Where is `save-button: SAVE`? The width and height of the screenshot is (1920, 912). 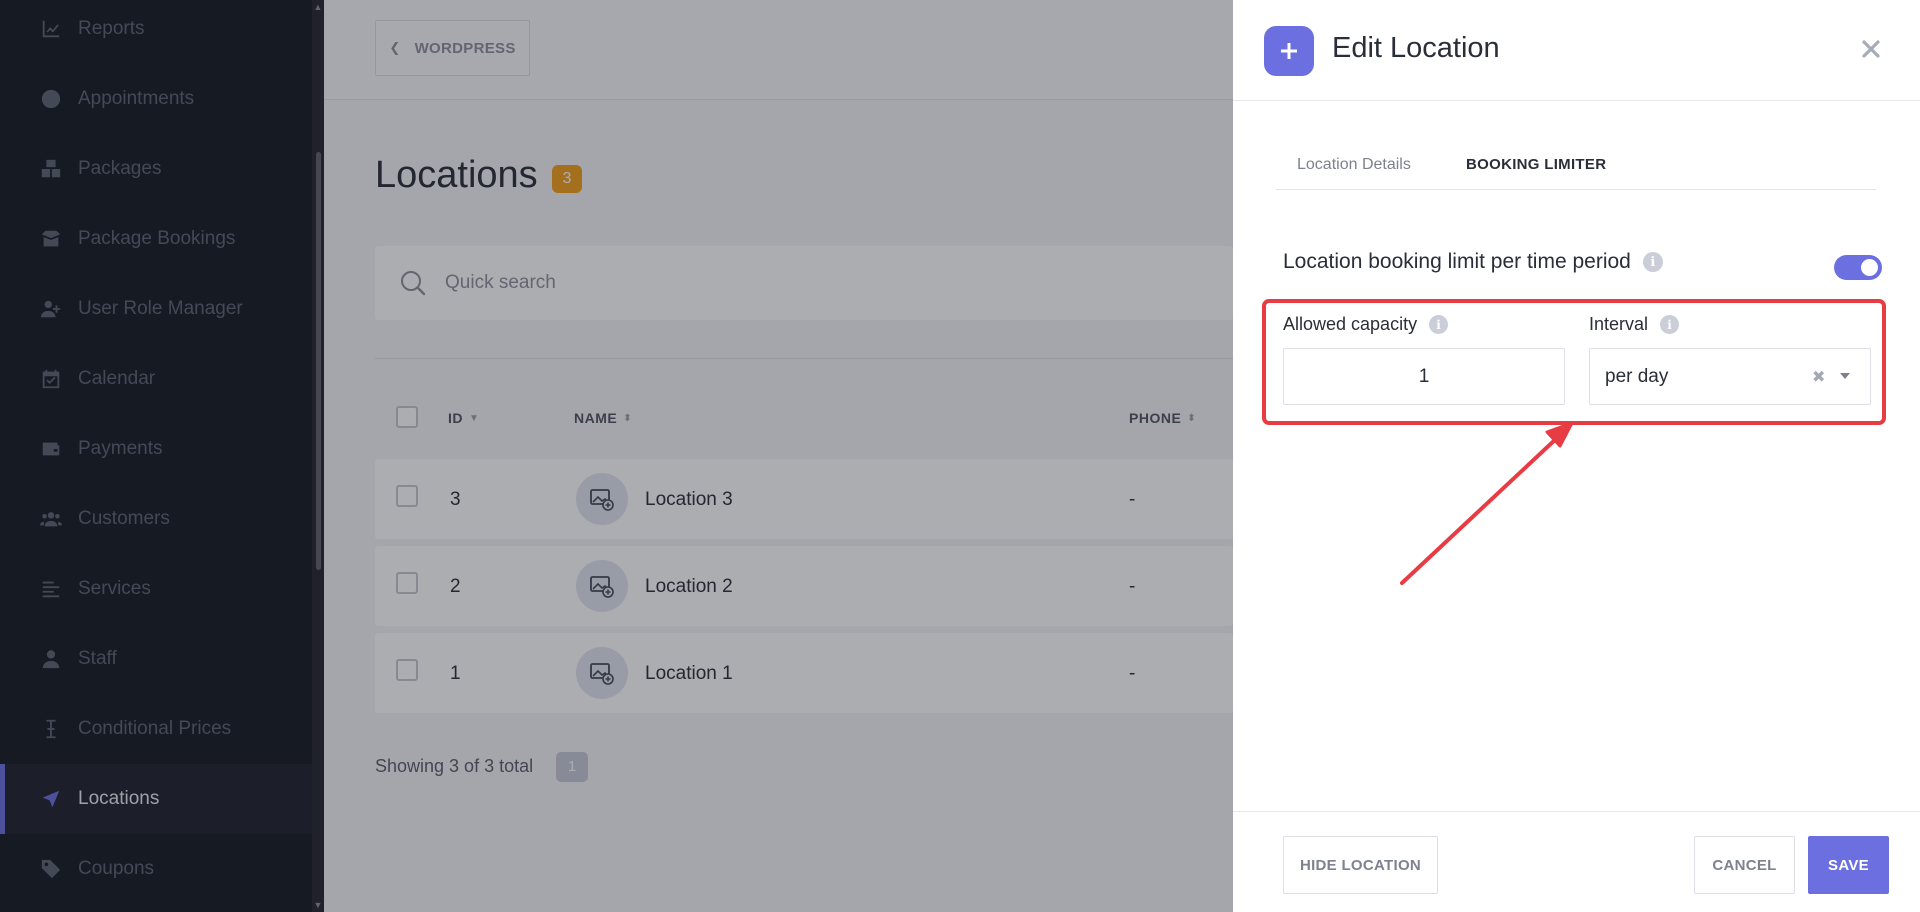 save-button: SAVE is located at coordinates (1848, 865).